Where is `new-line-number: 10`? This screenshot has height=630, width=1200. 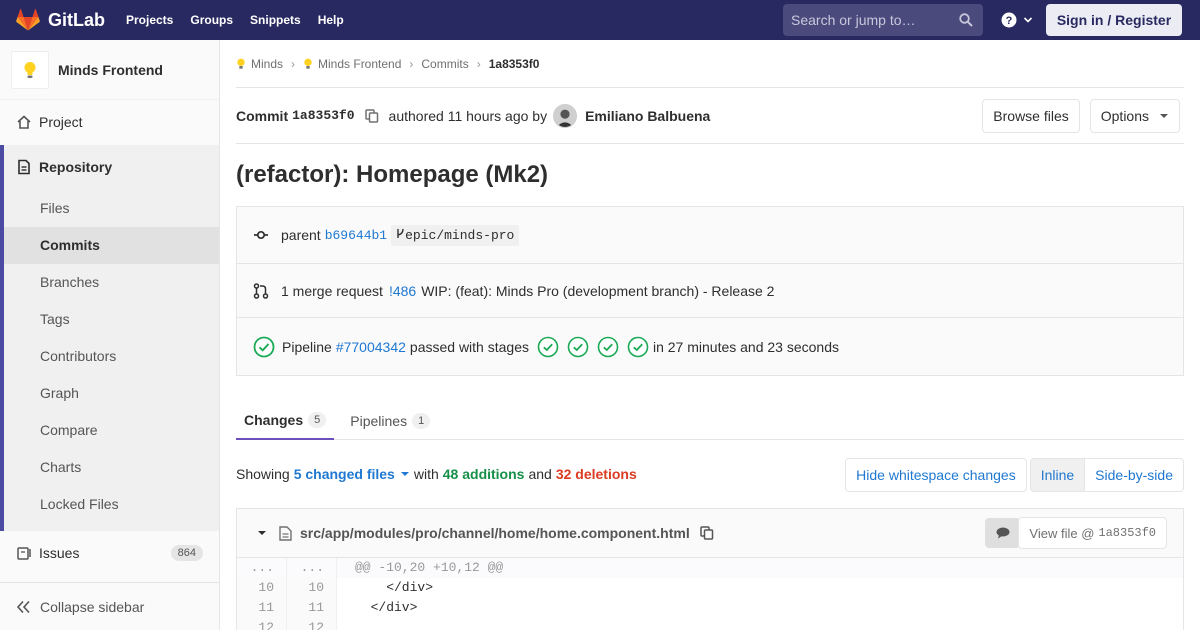 new-line-number: 10 is located at coordinates (312, 588).